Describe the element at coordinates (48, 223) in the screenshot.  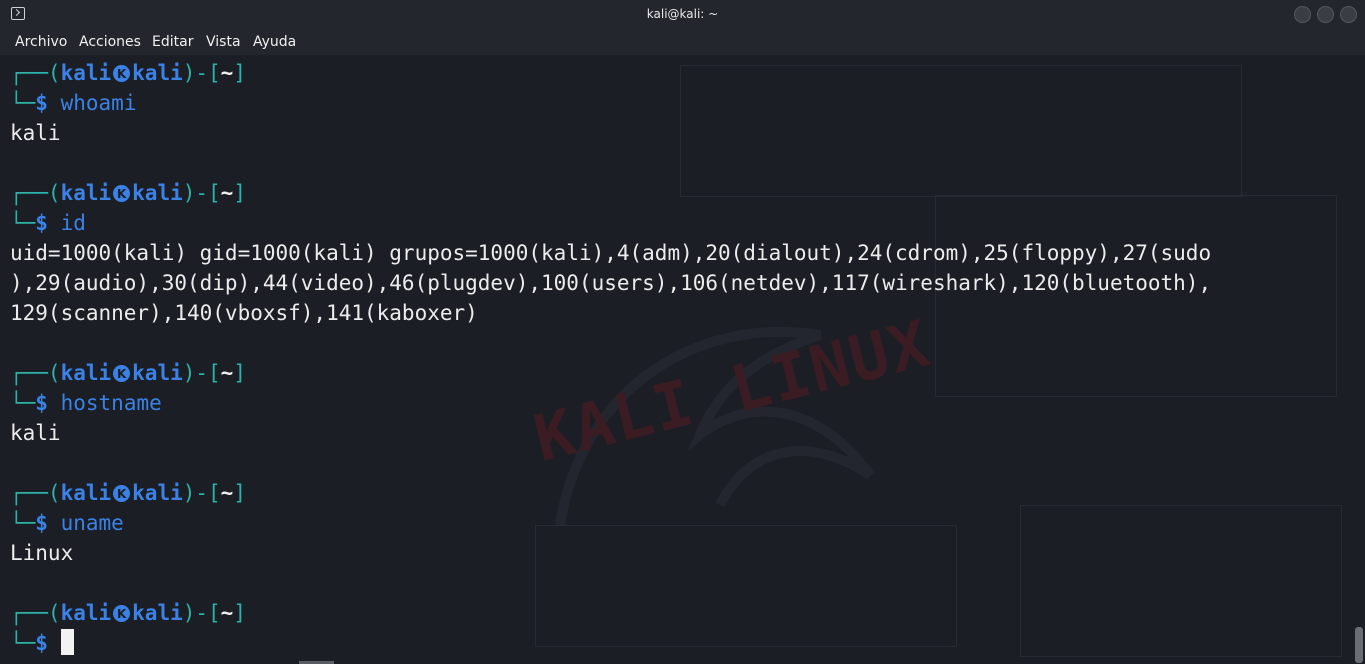
I see `command-line: └─$ id` at that location.